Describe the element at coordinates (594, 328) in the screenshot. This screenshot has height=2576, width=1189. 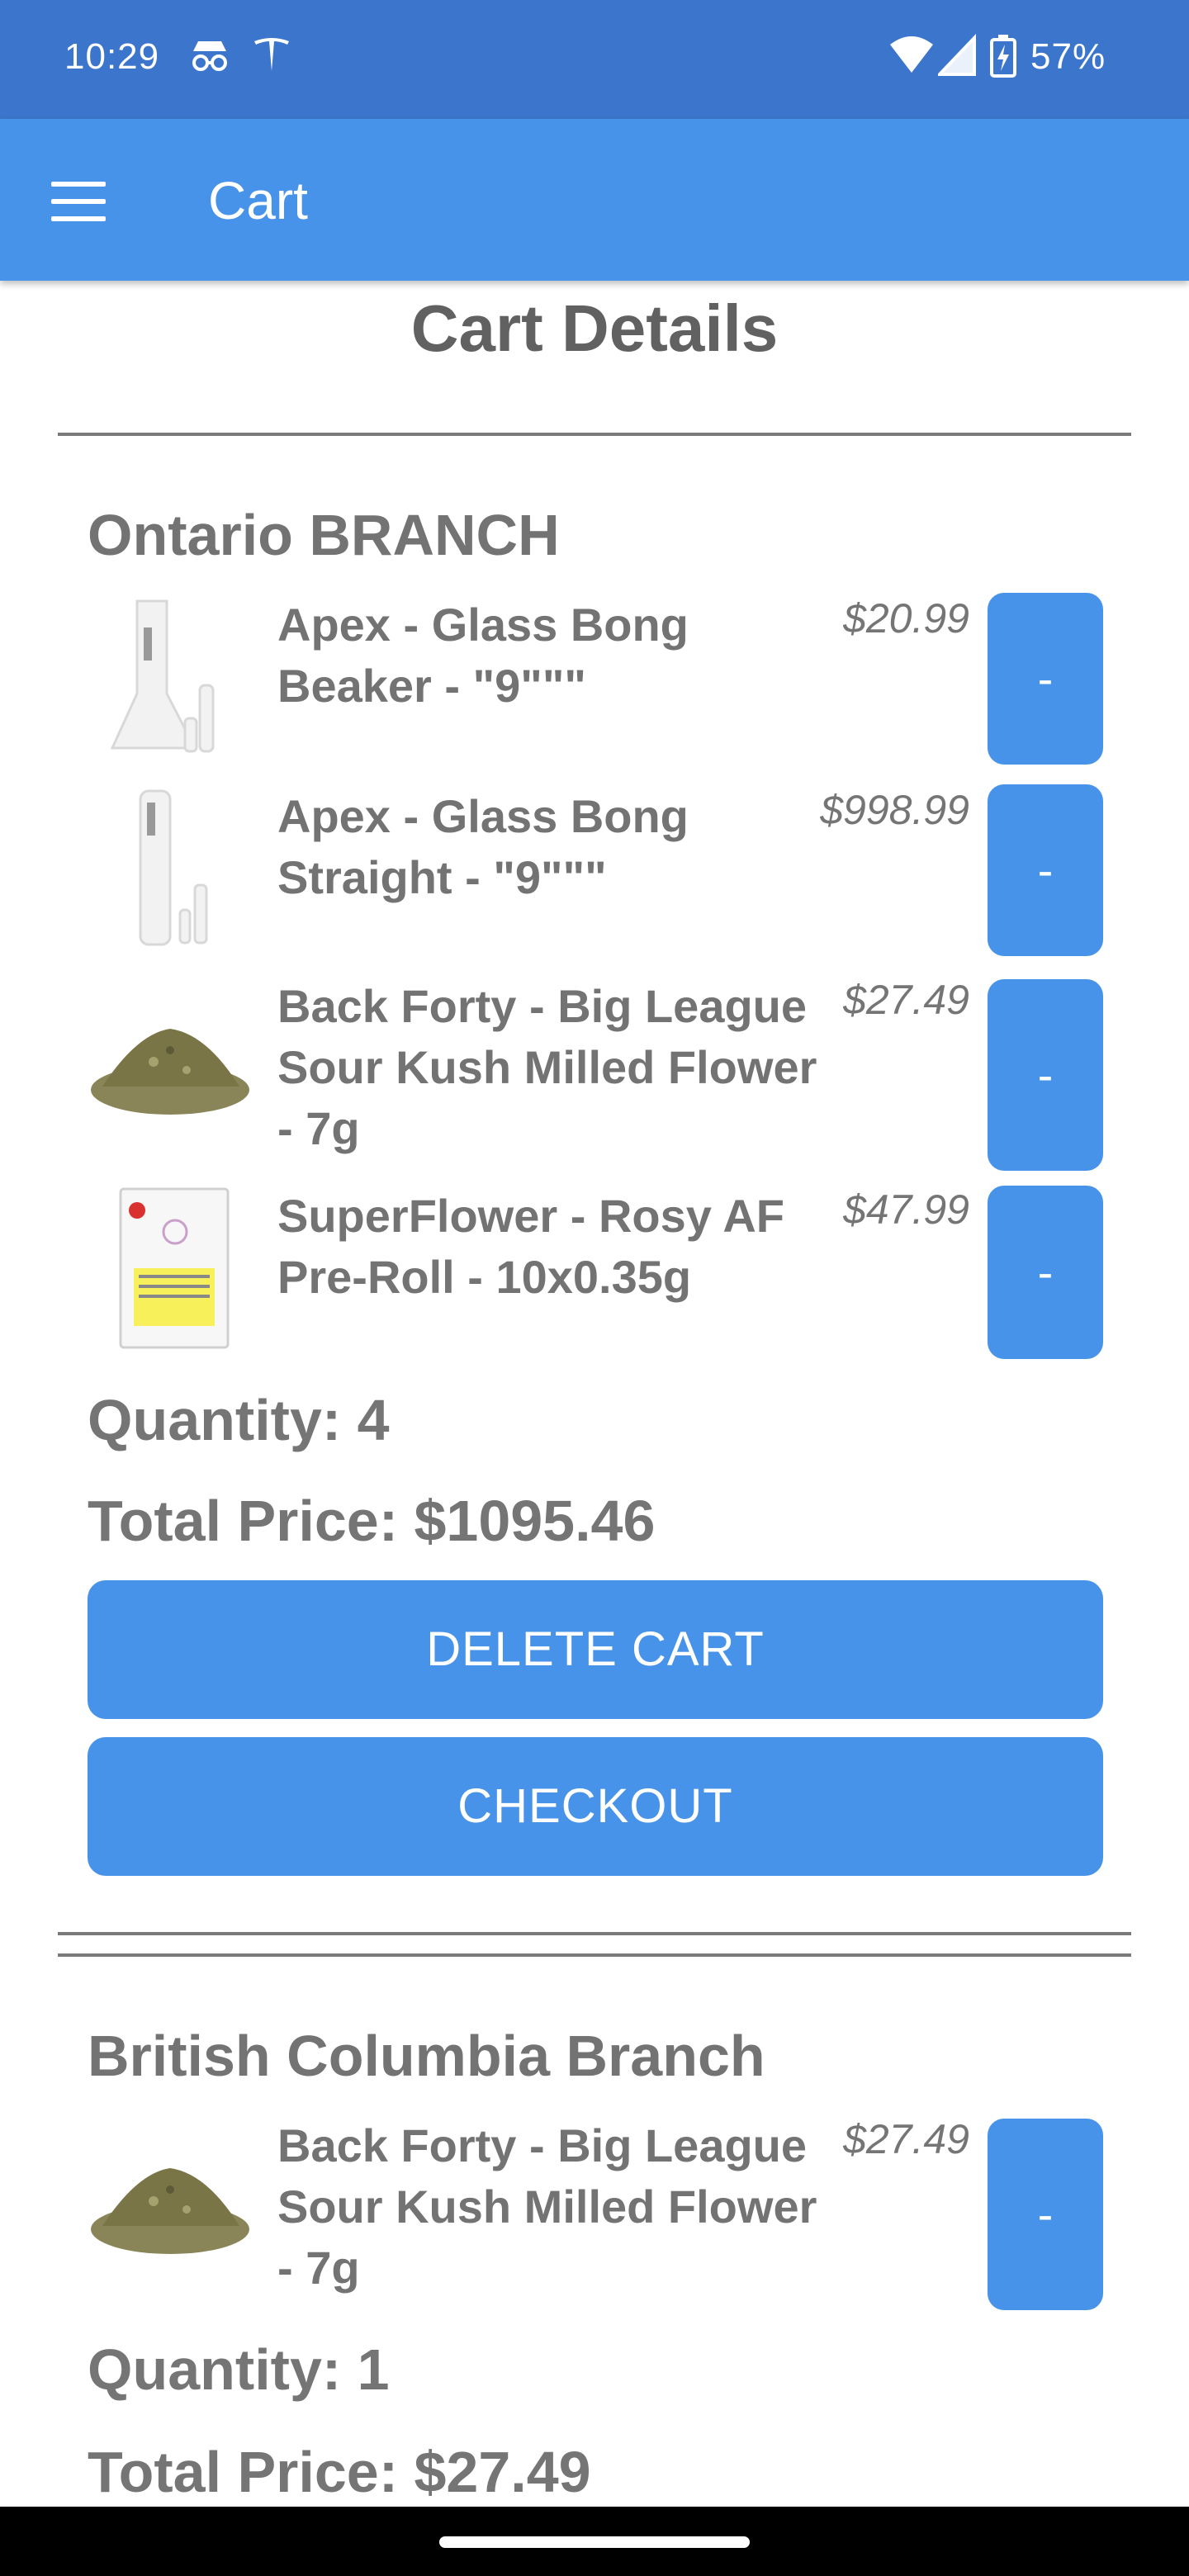
I see `page-title: Cart Details` at that location.